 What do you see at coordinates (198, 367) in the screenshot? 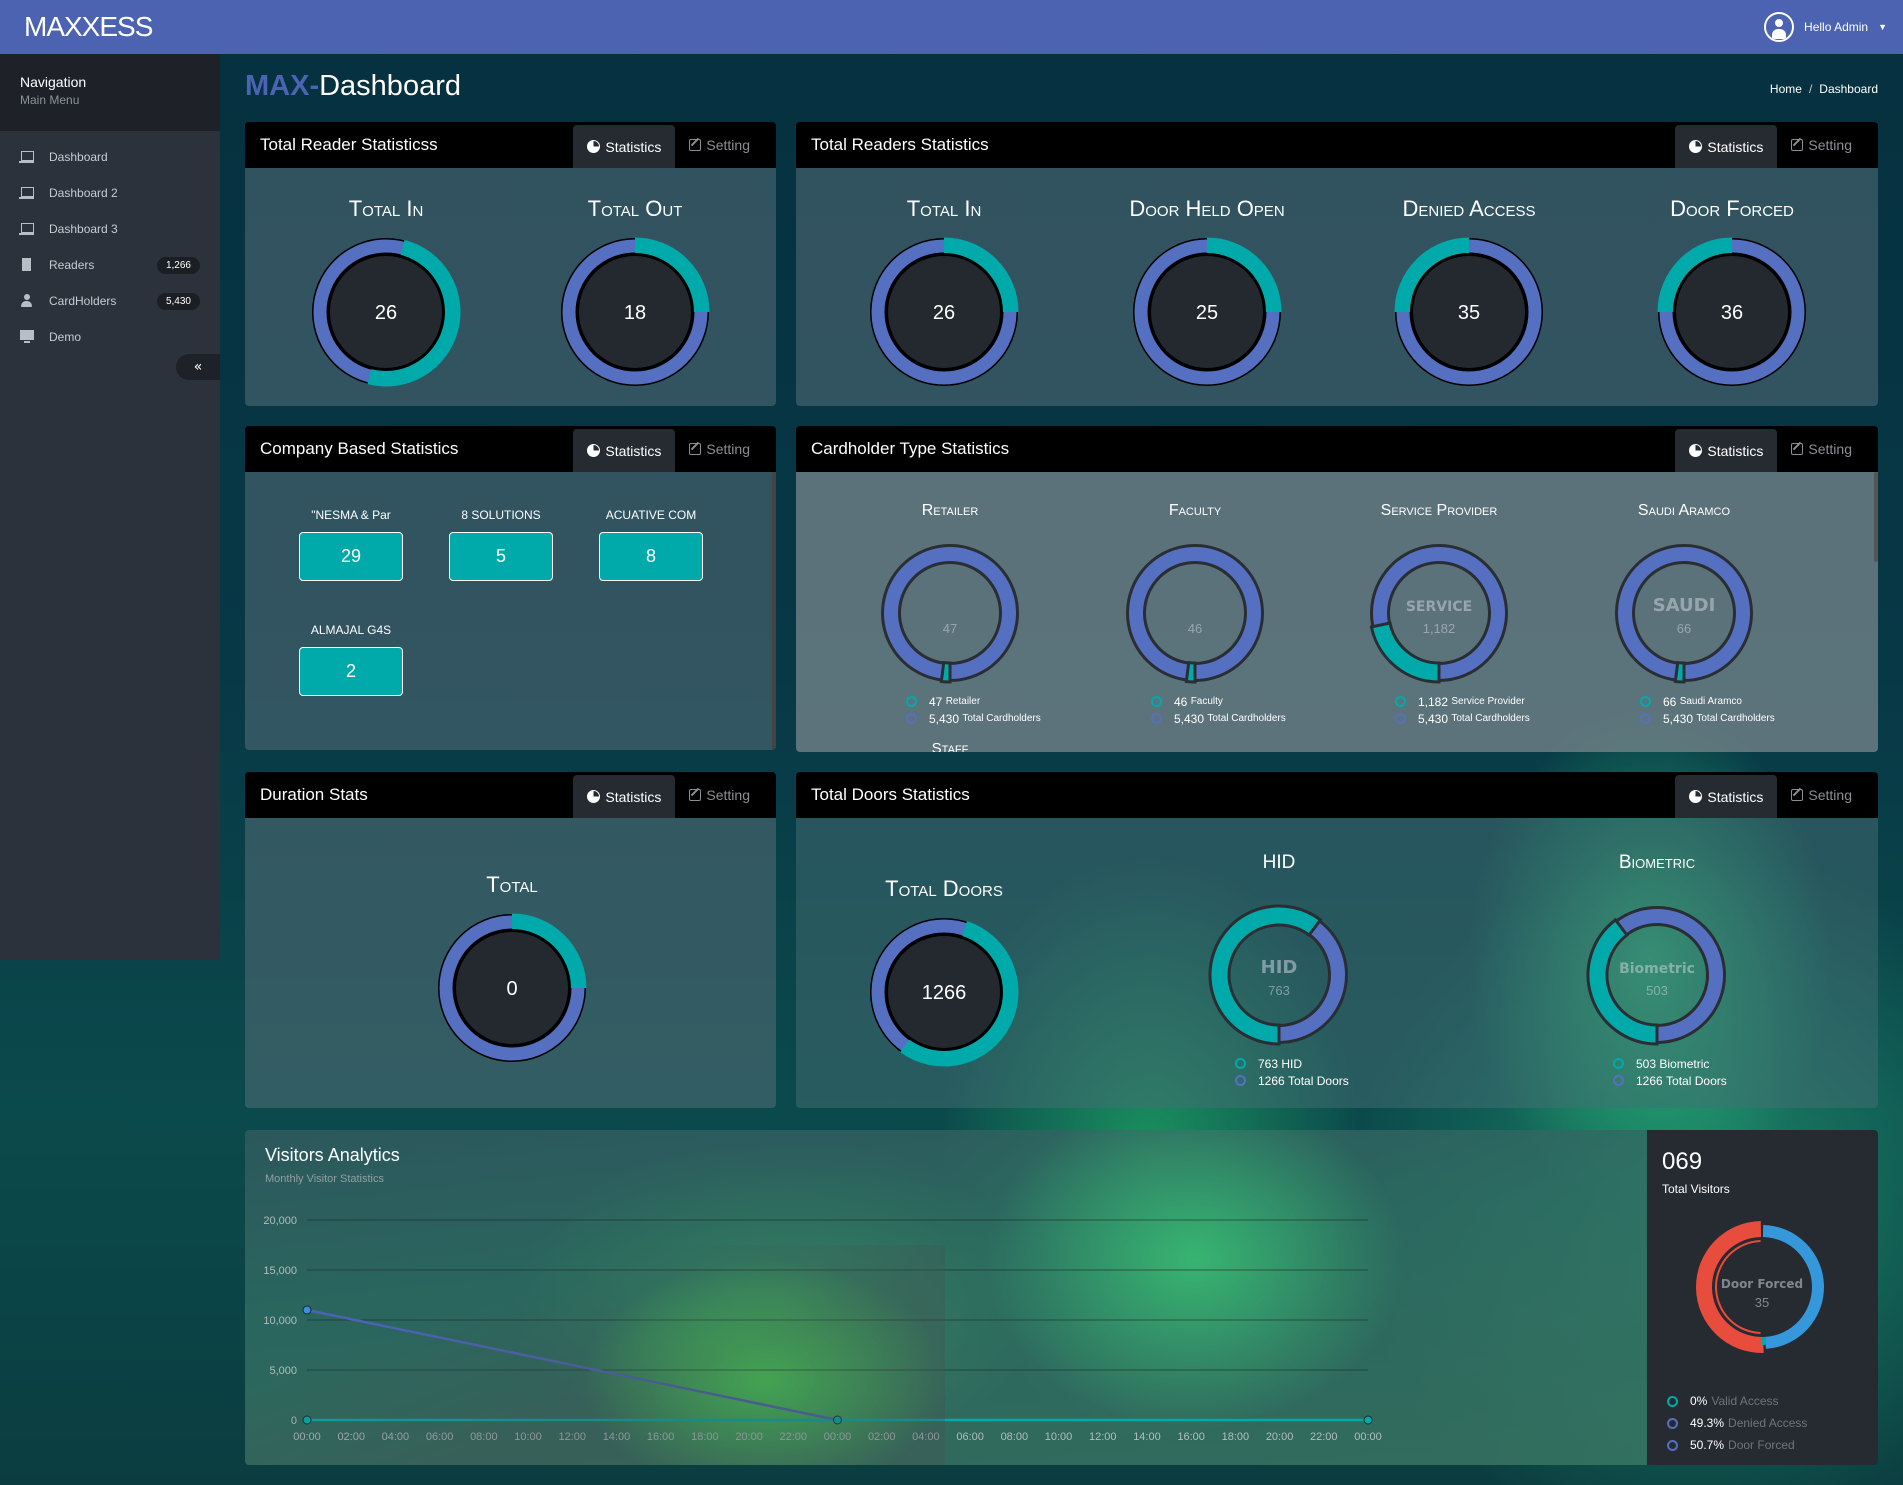
I see `sidebar-collapse-button: «` at bounding box center [198, 367].